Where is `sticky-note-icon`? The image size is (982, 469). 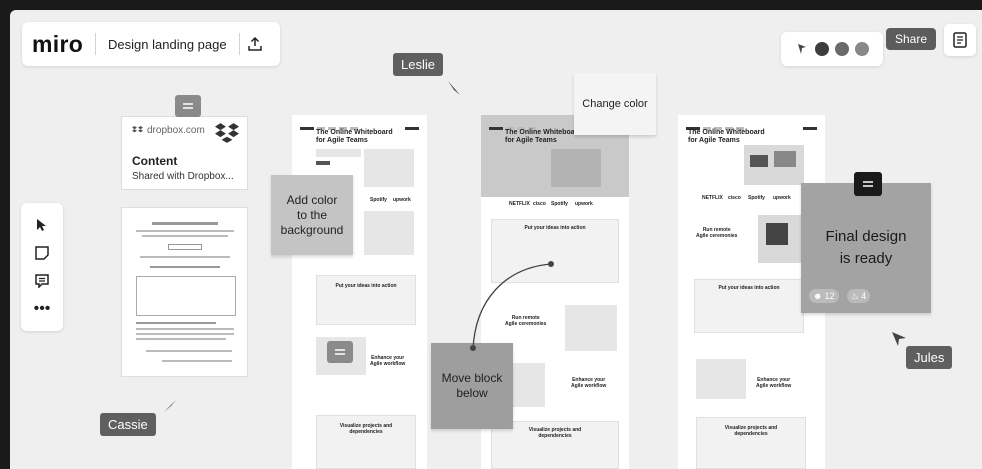 sticky-note-icon is located at coordinates (42, 253).